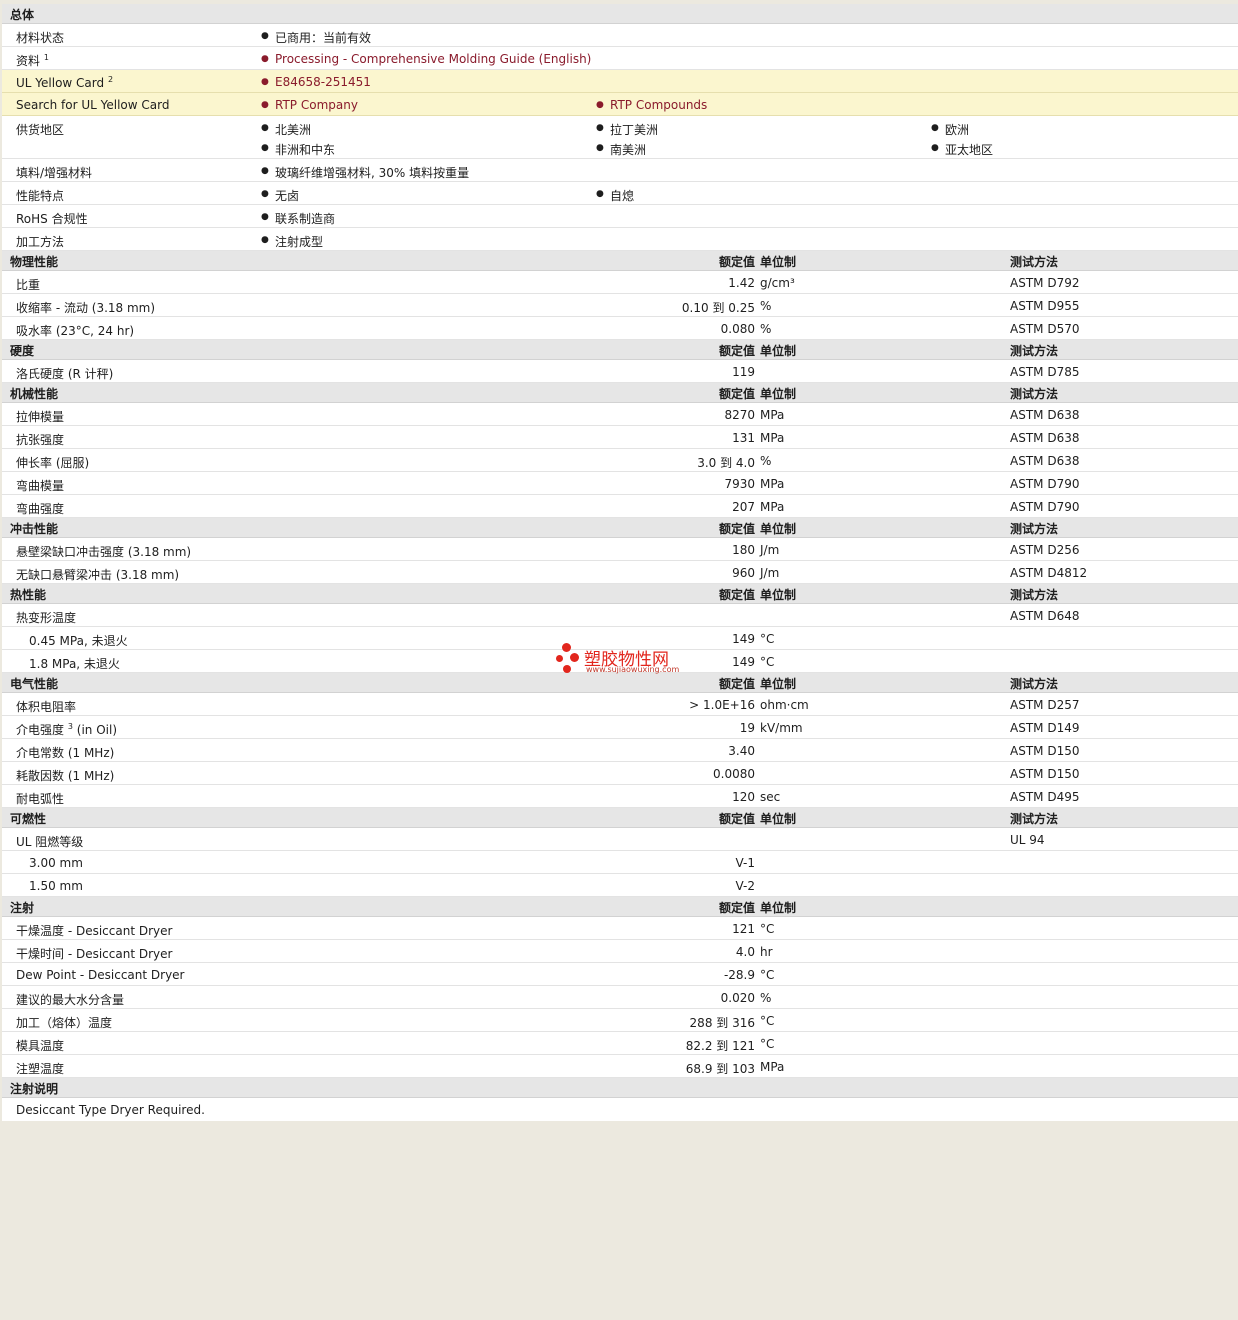 Image resolution: width=1238 pixels, height=1320 pixels. What do you see at coordinates (621, 149) in the screenshot?
I see `region-item: 南美洲` at bounding box center [621, 149].